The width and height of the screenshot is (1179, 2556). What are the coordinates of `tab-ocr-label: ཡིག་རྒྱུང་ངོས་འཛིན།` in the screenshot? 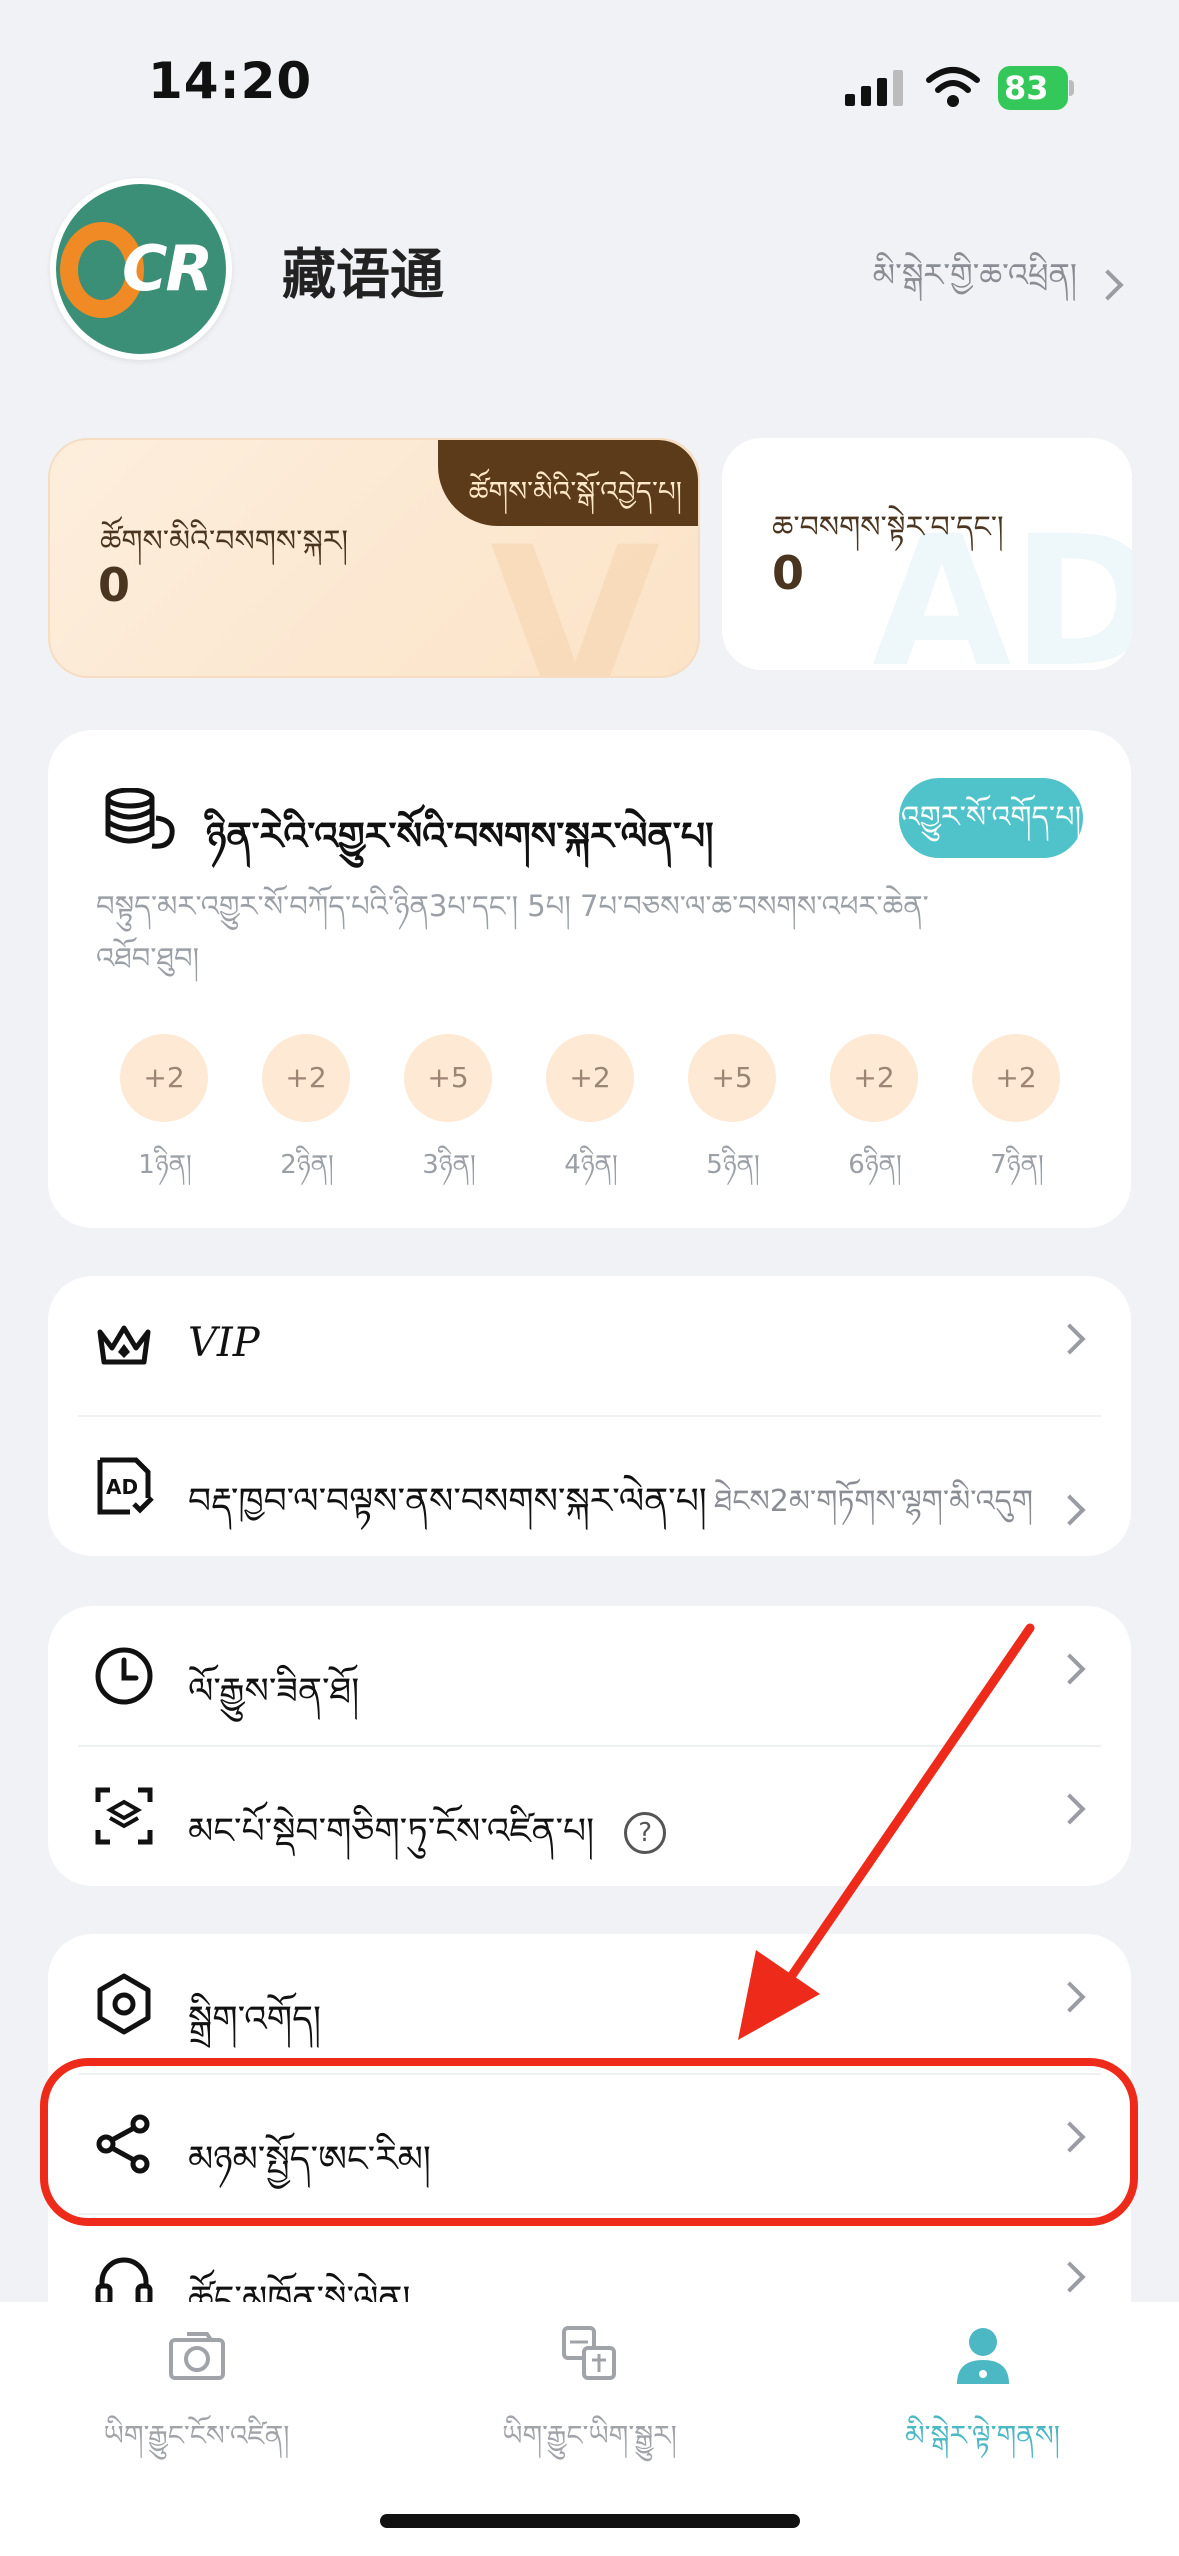 It's located at (196, 2435).